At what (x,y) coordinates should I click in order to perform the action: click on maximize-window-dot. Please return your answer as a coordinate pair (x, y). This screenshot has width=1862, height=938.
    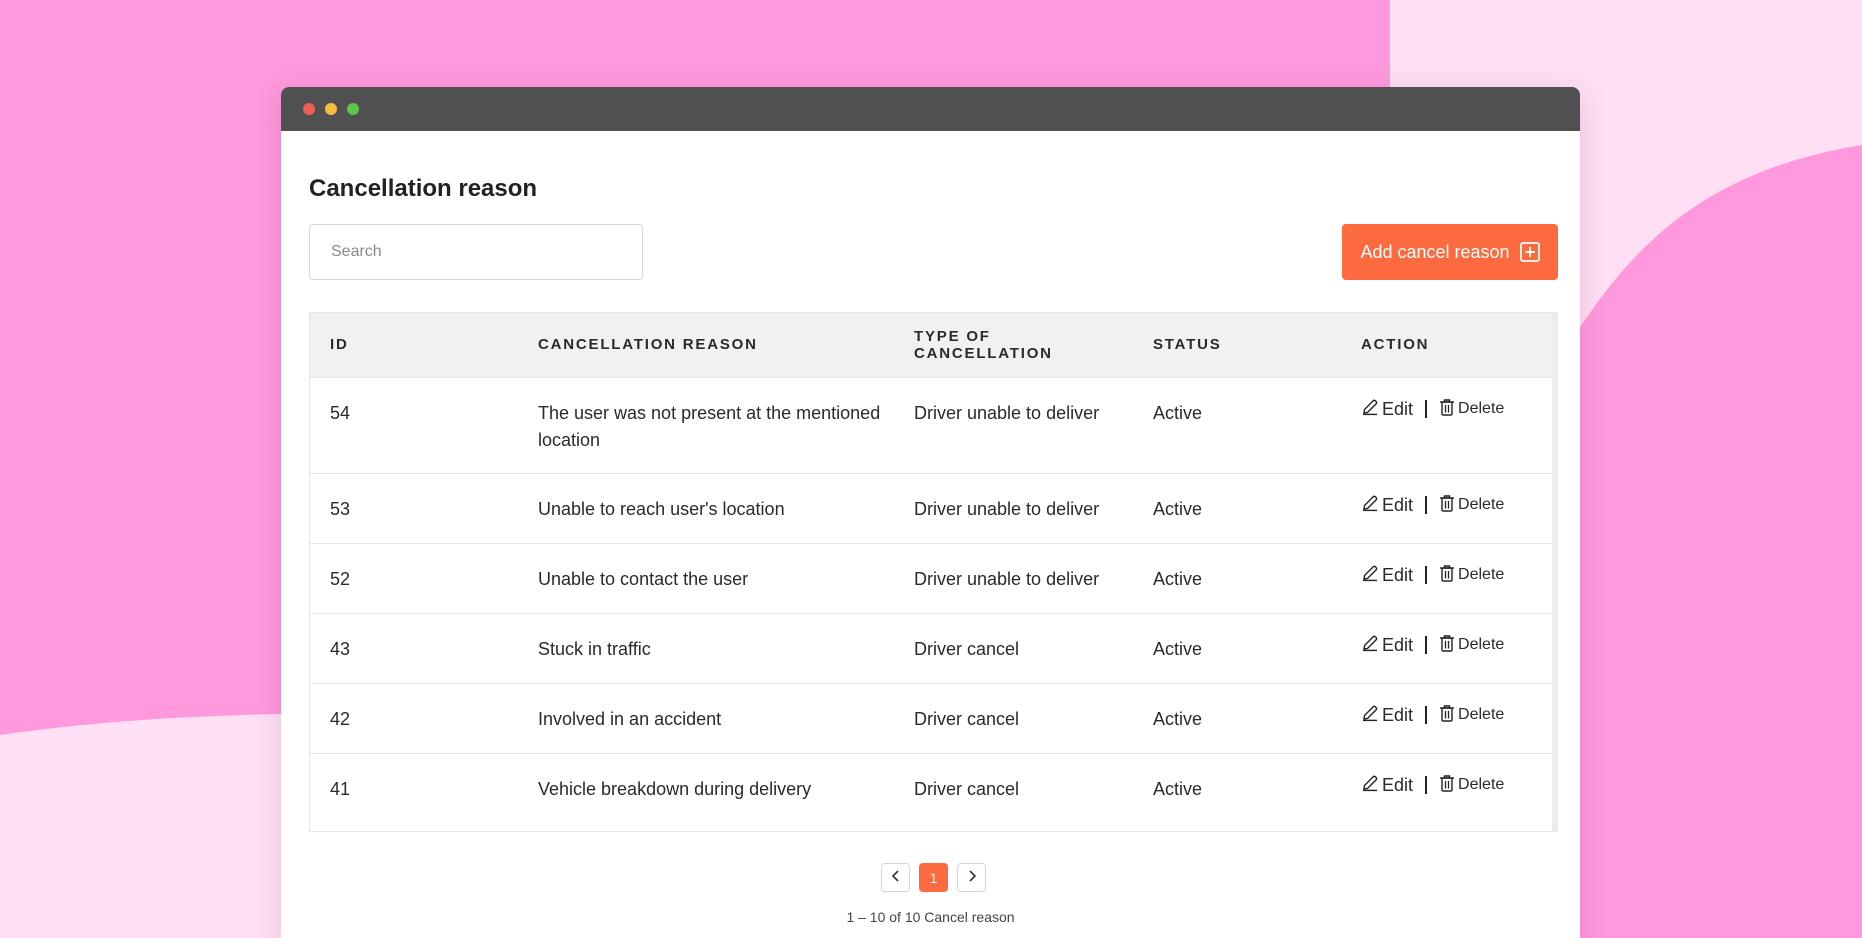
    Looking at the image, I should click on (353, 109).